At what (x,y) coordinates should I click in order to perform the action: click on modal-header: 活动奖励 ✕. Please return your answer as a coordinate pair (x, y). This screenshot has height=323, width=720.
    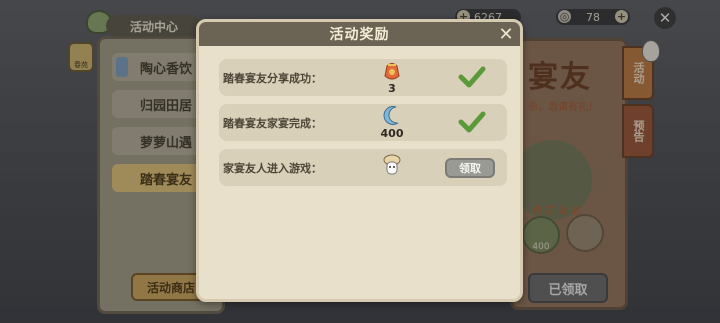
    Looking at the image, I should click on (359, 34).